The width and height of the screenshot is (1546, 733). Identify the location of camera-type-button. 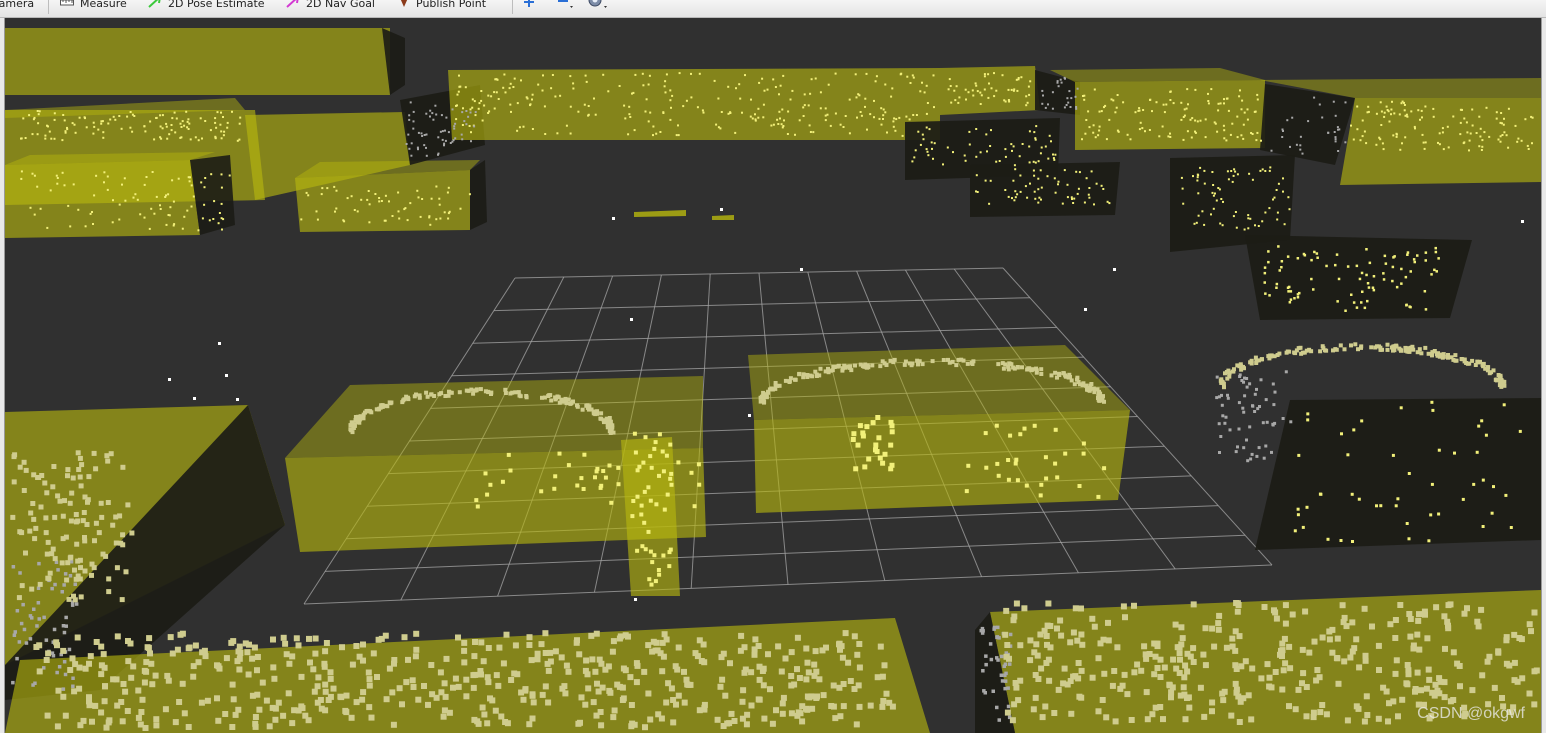
(598, 5).